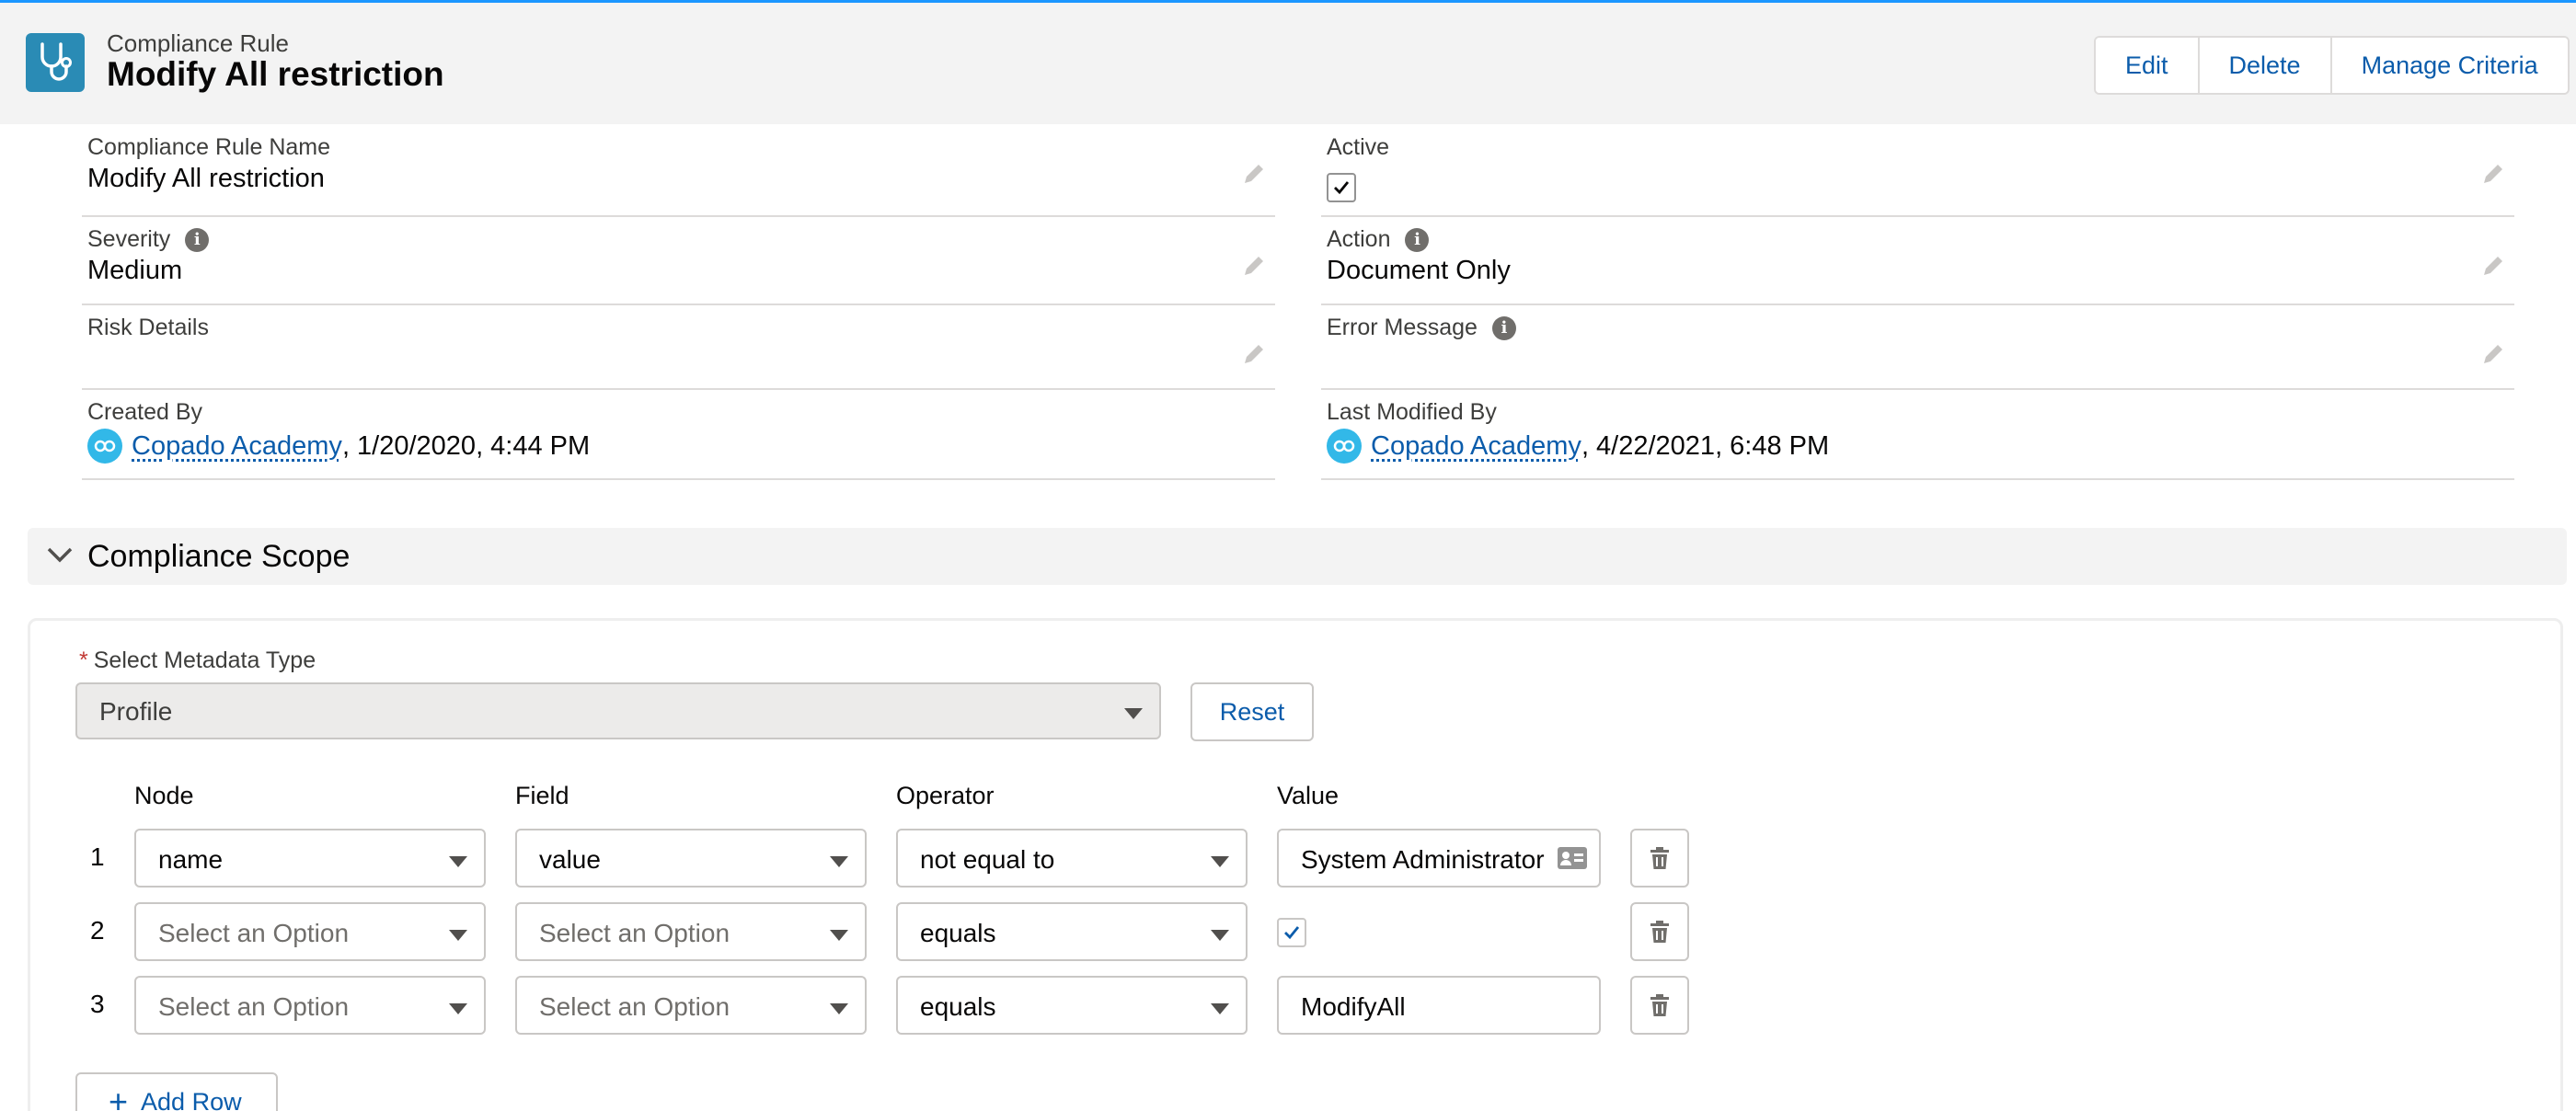 The height and width of the screenshot is (1111, 2576). What do you see at coordinates (164, 795) in the screenshot?
I see `column-header-node: Node` at bounding box center [164, 795].